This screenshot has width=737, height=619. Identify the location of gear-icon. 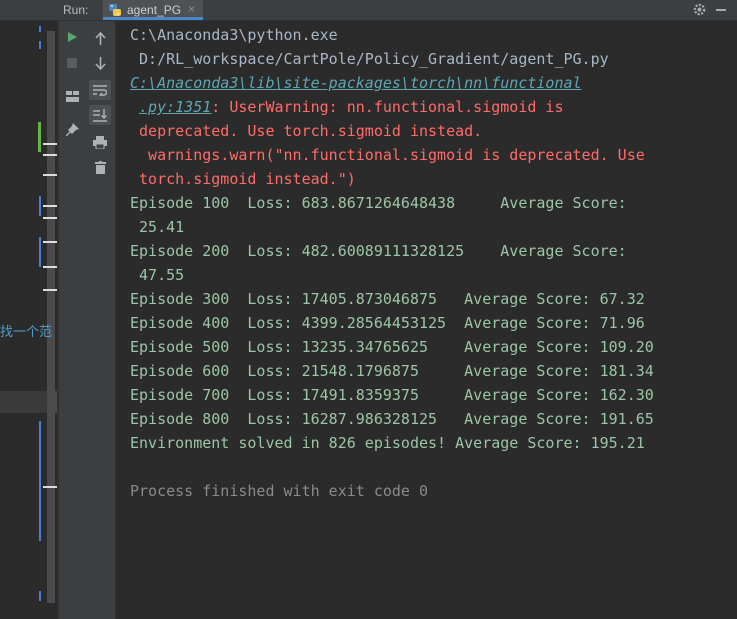
(699, 9).